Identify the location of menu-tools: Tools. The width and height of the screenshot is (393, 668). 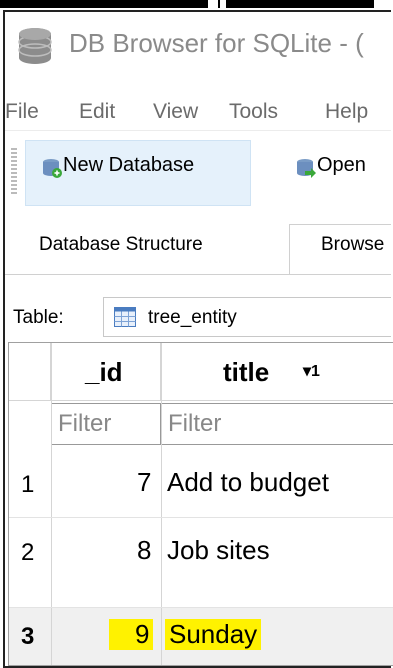
(253, 112).